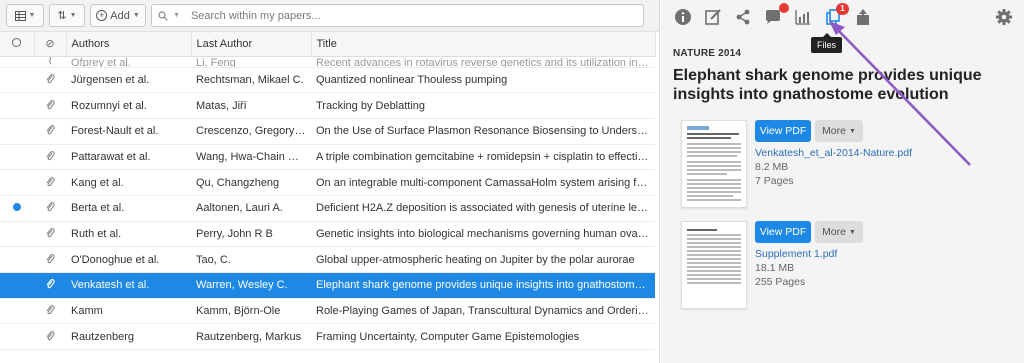 The width and height of the screenshot is (1024, 363). I want to click on gear-icon, so click(1004, 17).